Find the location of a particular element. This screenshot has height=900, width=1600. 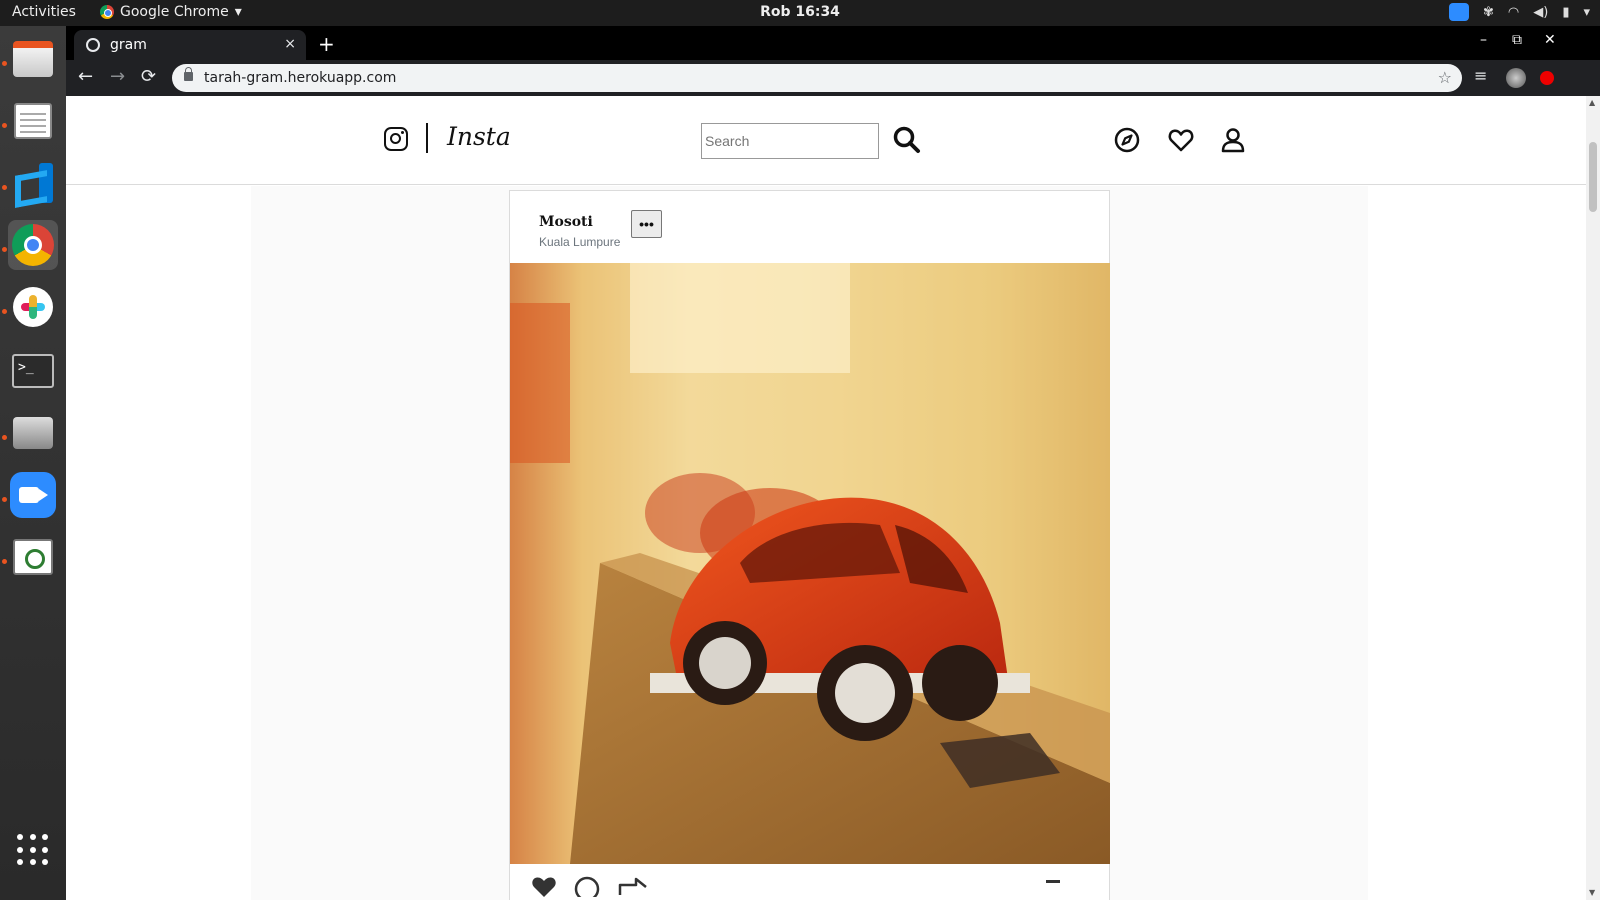

user-icon is located at coordinates (1233, 140).